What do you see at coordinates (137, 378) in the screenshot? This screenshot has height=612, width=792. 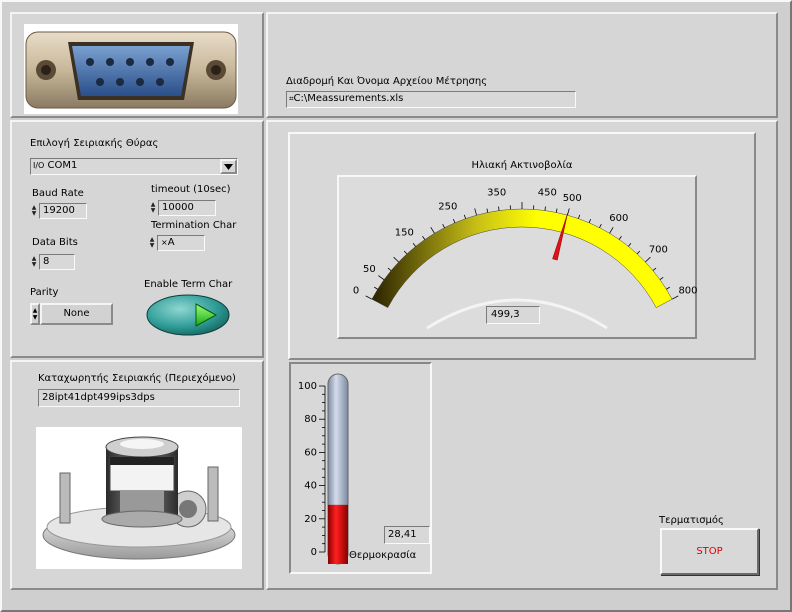 I see `serial-buffer-label: Καταχωρητής Σειριακής (Περιεχόμενο)` at bounding box center [137, 378].